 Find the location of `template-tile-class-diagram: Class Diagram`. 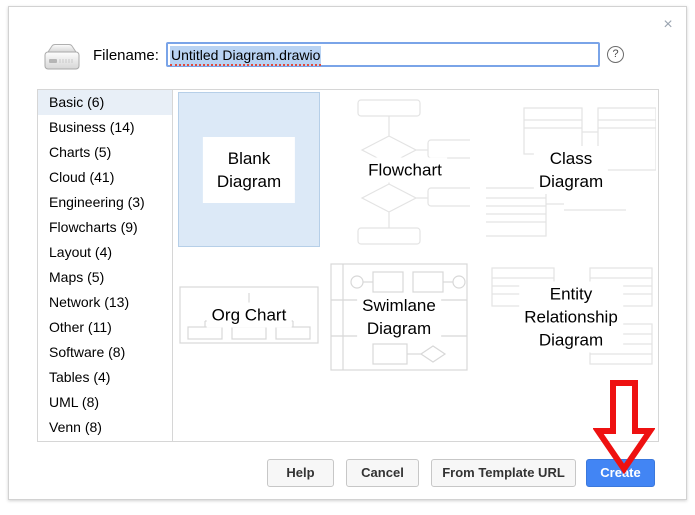

template-tile-class-diagram: Class Diagram is located at coordinates (571, 169).